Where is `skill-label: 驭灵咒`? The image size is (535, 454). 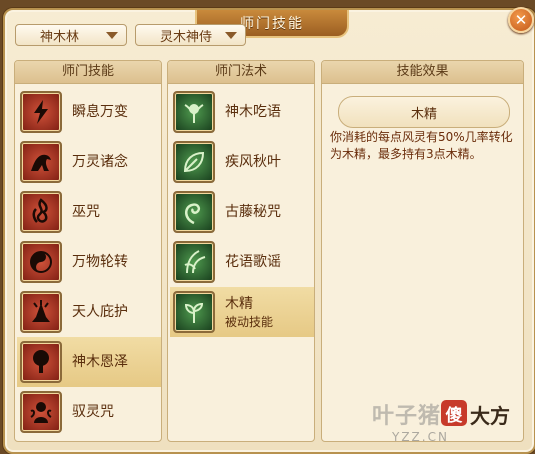 skill-label: 驭灵咒 is located at coordinates (93, 412).